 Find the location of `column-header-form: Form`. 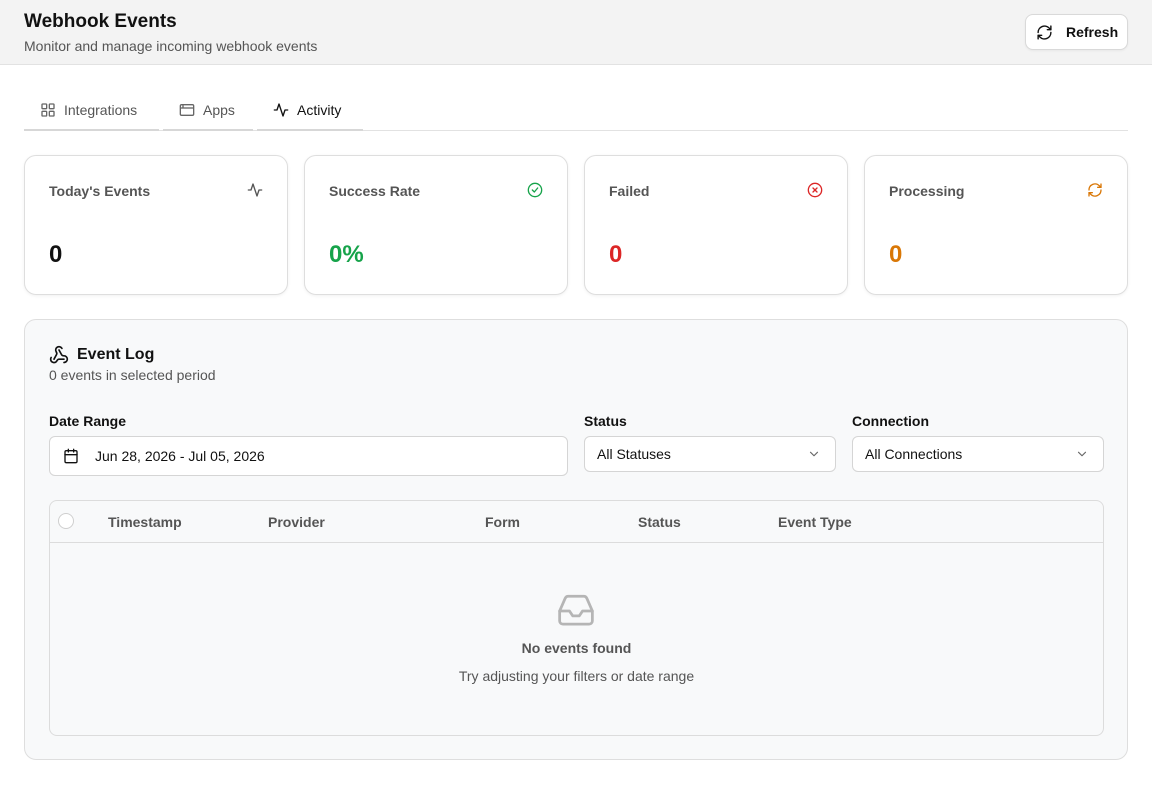

column-header-form: Form is located at coordinates (502, 522).